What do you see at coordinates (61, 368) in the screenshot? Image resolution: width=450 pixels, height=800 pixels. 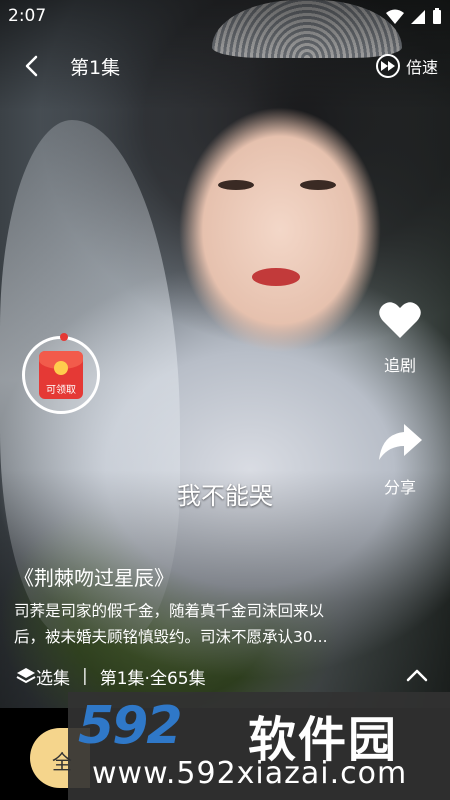 I see `coin-icon` at bounding box center [61, 368].